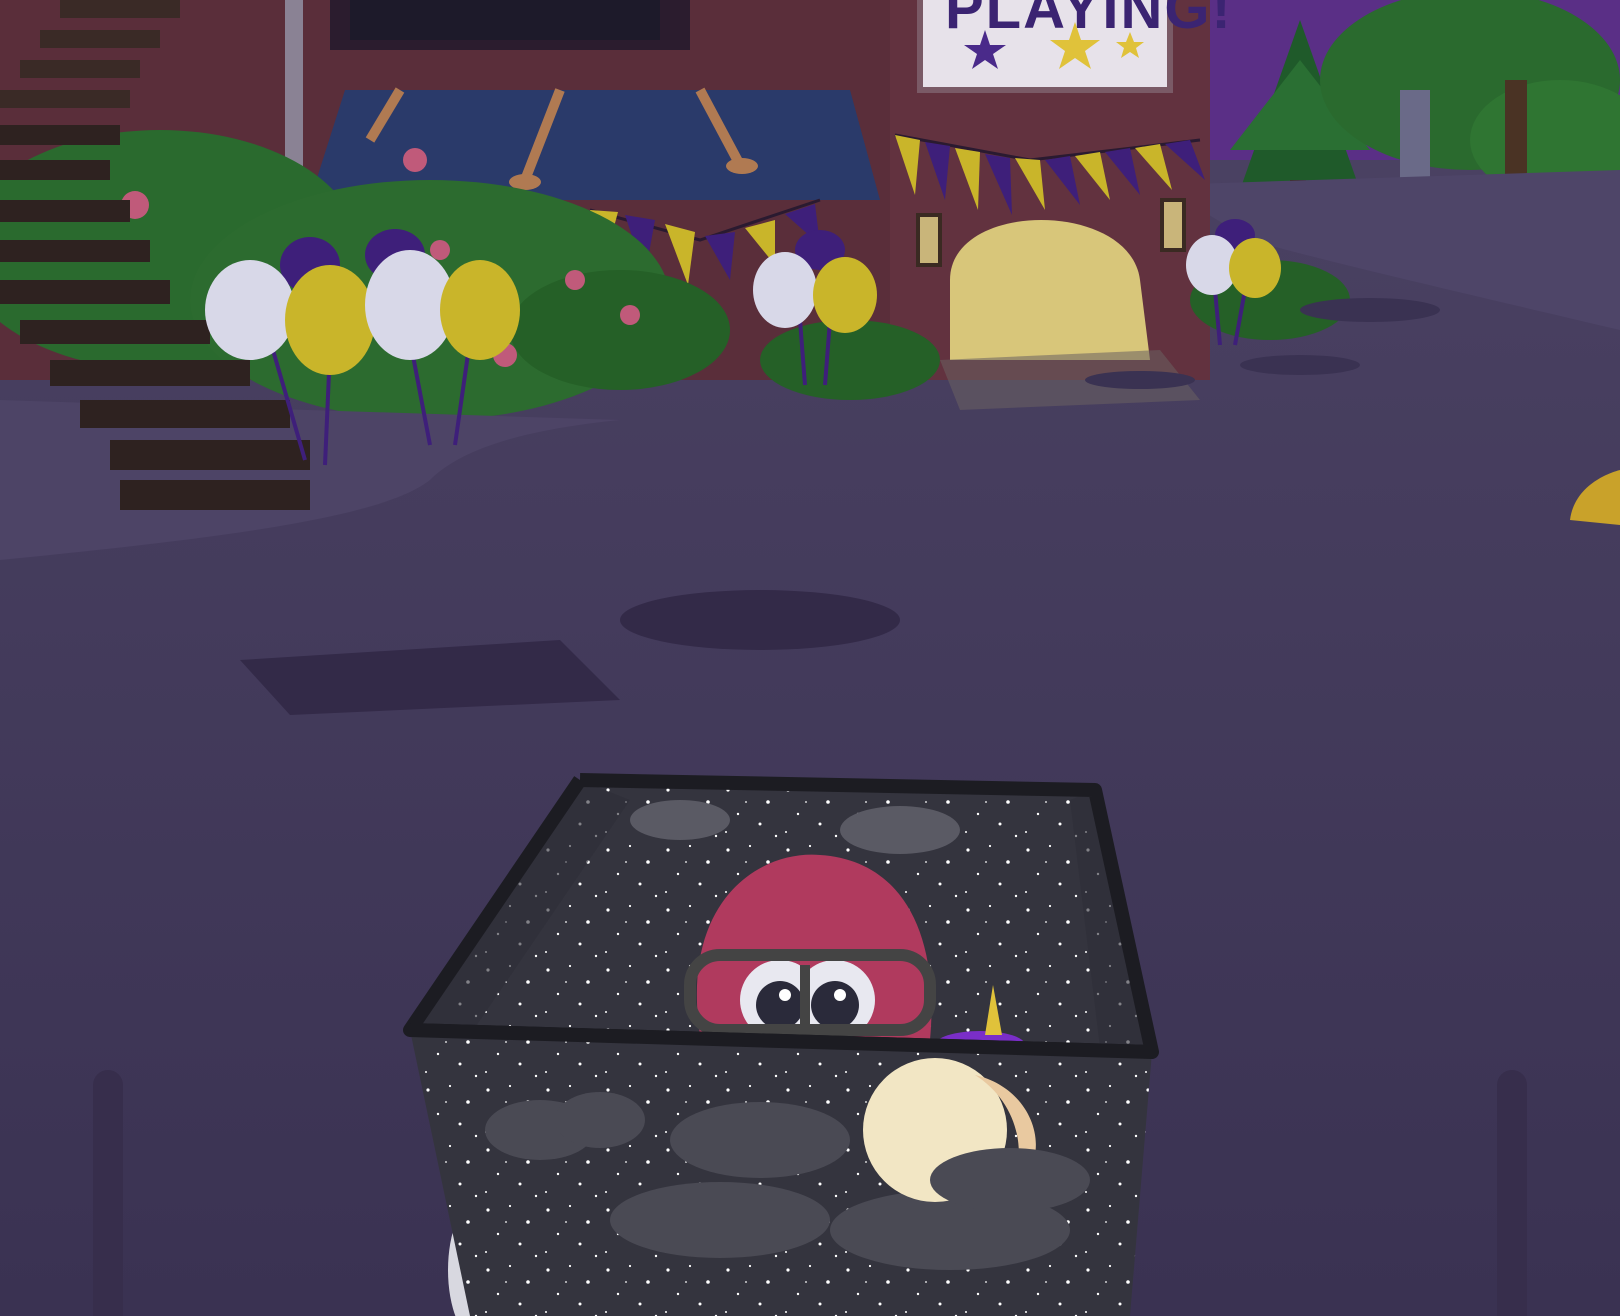 Image resolution: width=1620 pixels, height=1316 pixels. I want to click on post-right, so click(1512, 1193).